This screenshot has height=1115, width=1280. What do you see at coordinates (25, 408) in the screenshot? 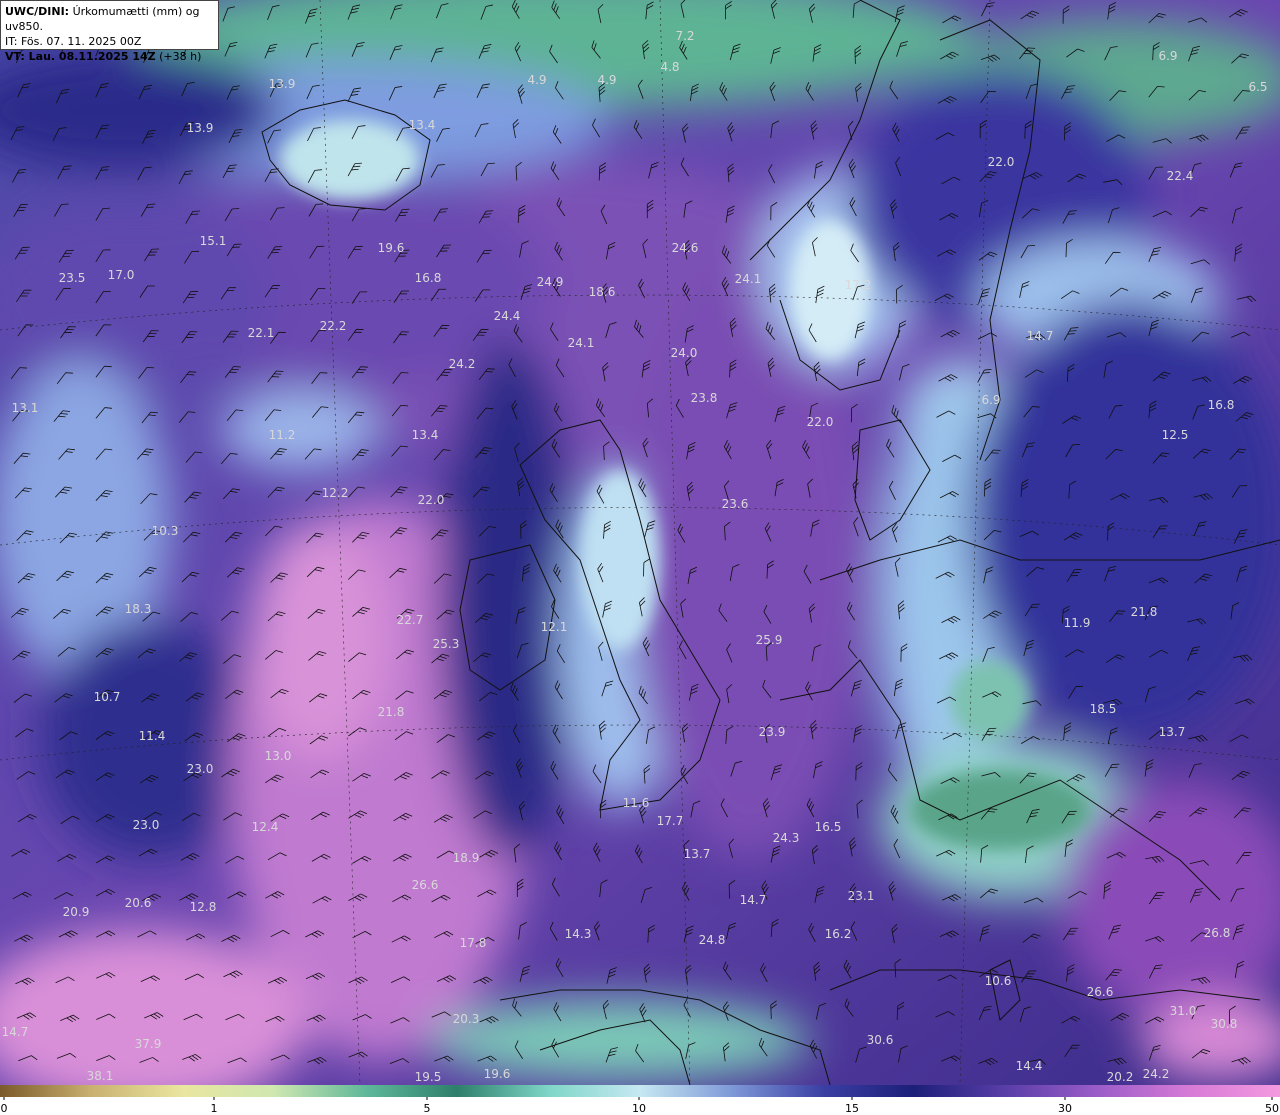
I see `map-value-label: 13.1` at bounding box center [25, 408].